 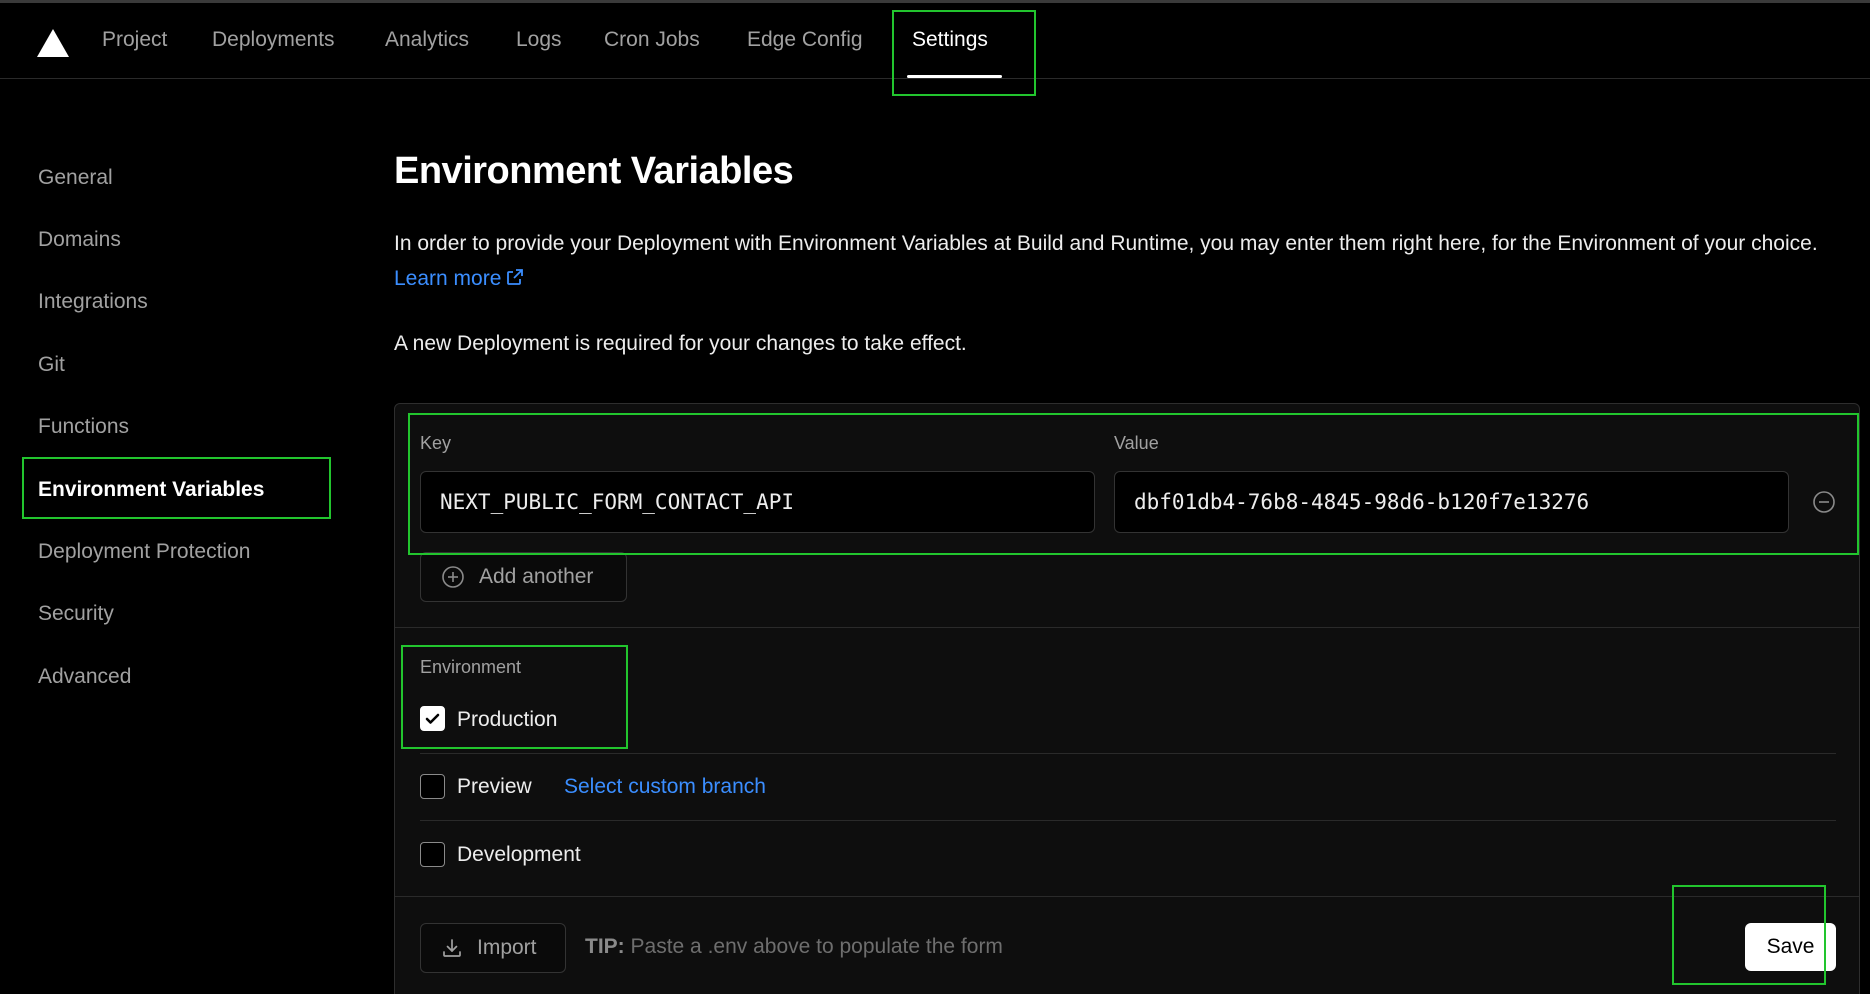 I want to click on active-tab-indicator, so click(x=954, y=76).